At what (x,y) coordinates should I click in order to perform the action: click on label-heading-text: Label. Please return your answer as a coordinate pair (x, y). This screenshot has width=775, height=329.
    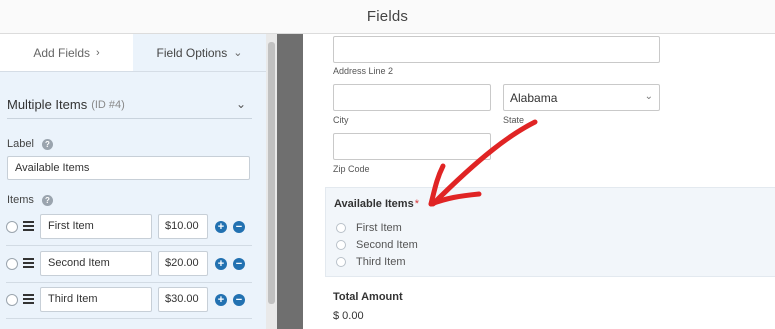
    Looking at the image, I should click on (20, 144).